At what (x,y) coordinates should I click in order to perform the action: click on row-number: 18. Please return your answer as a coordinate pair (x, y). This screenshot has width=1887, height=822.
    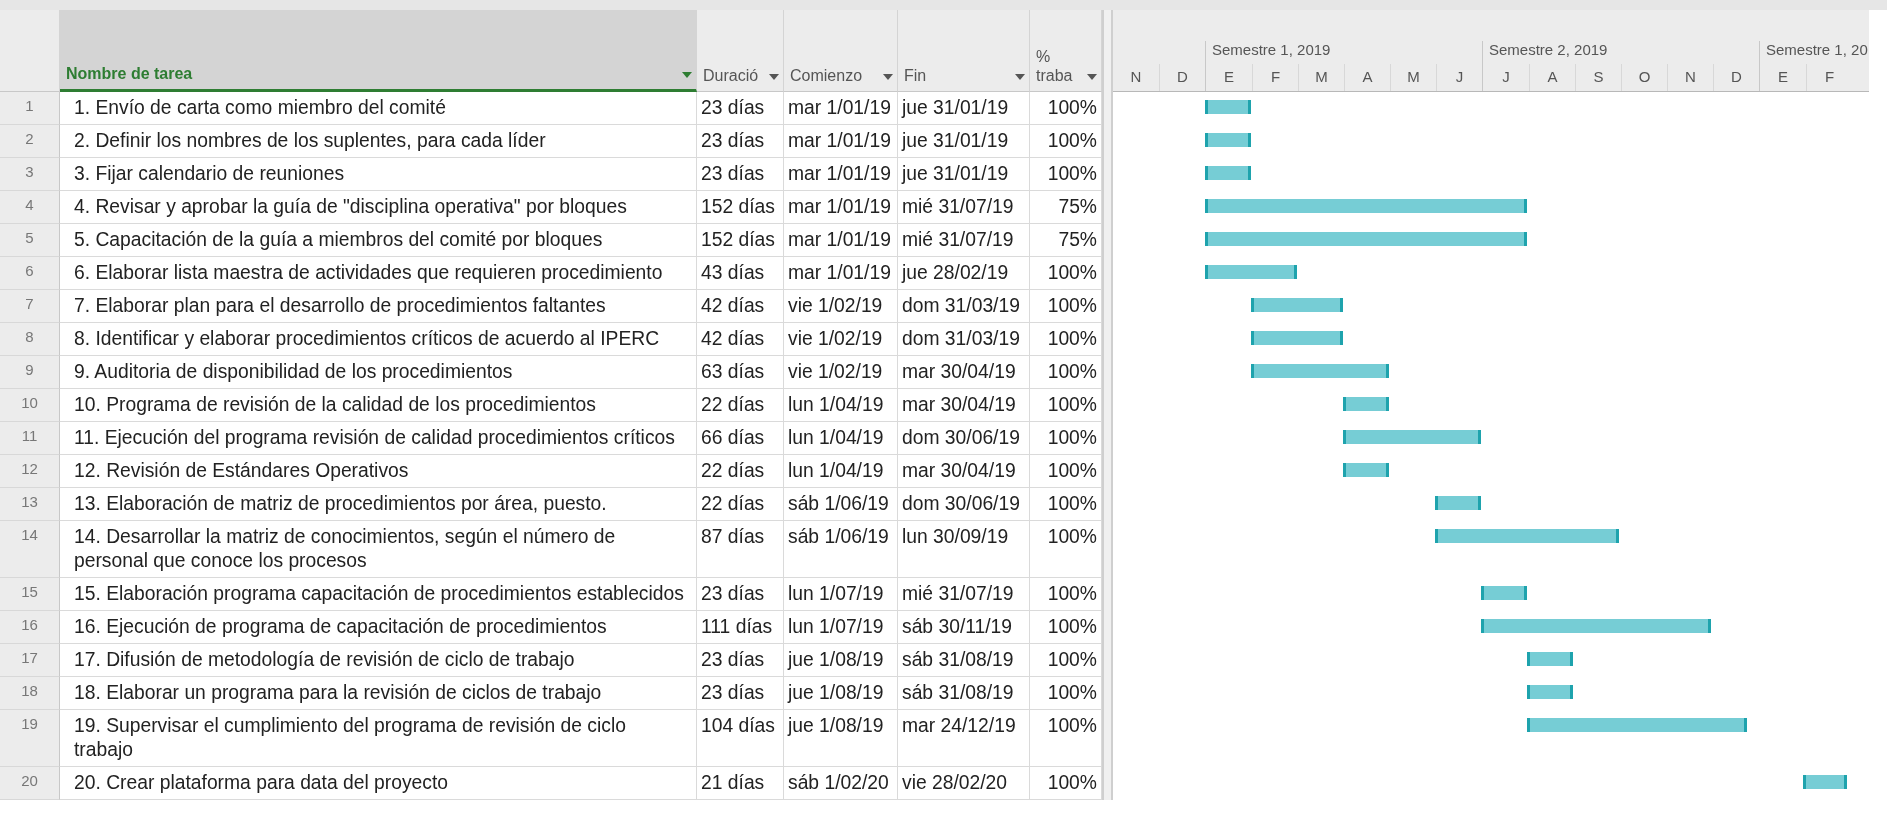
    Looking at the image, I should click on (30, 693).